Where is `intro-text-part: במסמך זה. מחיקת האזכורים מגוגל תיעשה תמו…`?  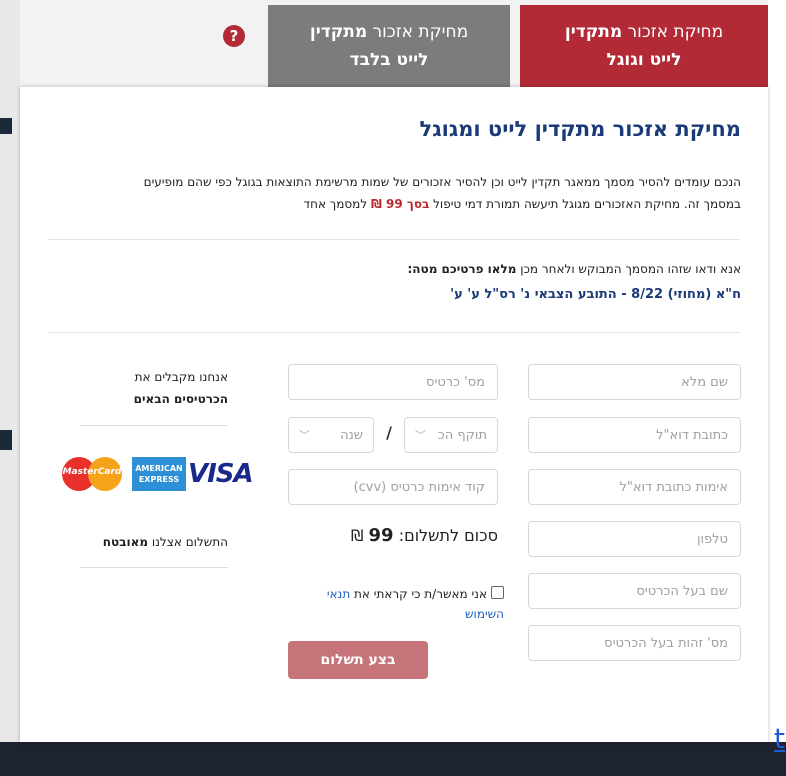 intro-text-part: במסמך זה. מחיקת האזכורים מגוגל תיעשה תמו… is located at coordinates (585, 204).